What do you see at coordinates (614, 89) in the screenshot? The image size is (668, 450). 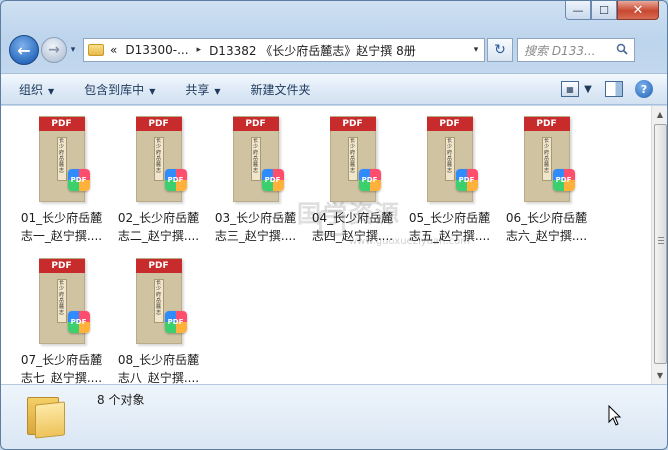 I see `preview-pane-icon` at bounding box center [614, 89].